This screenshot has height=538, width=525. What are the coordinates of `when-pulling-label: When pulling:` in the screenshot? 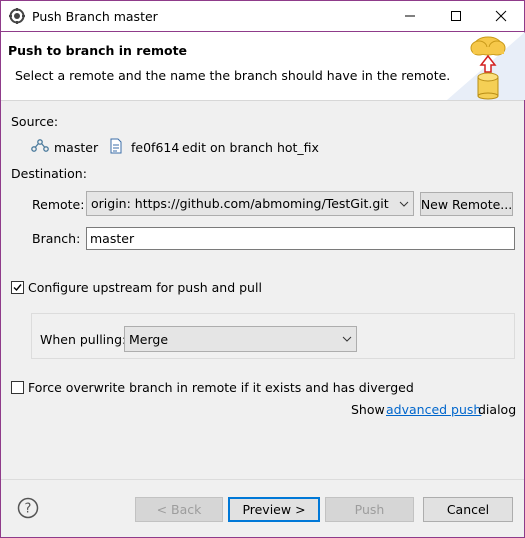 It's located at (83, 339).